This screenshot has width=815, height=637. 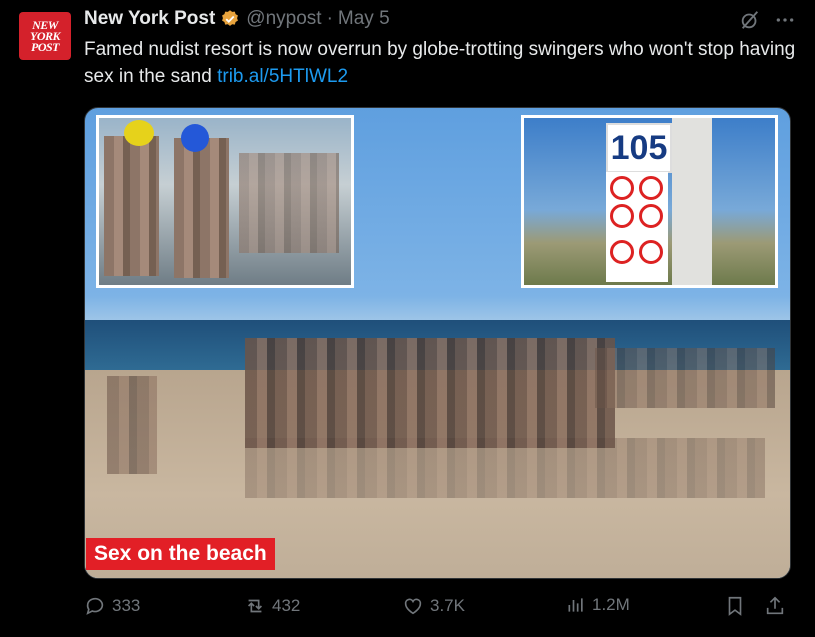 I want to click on author-name: New York Post, so click(x=149, y=19).